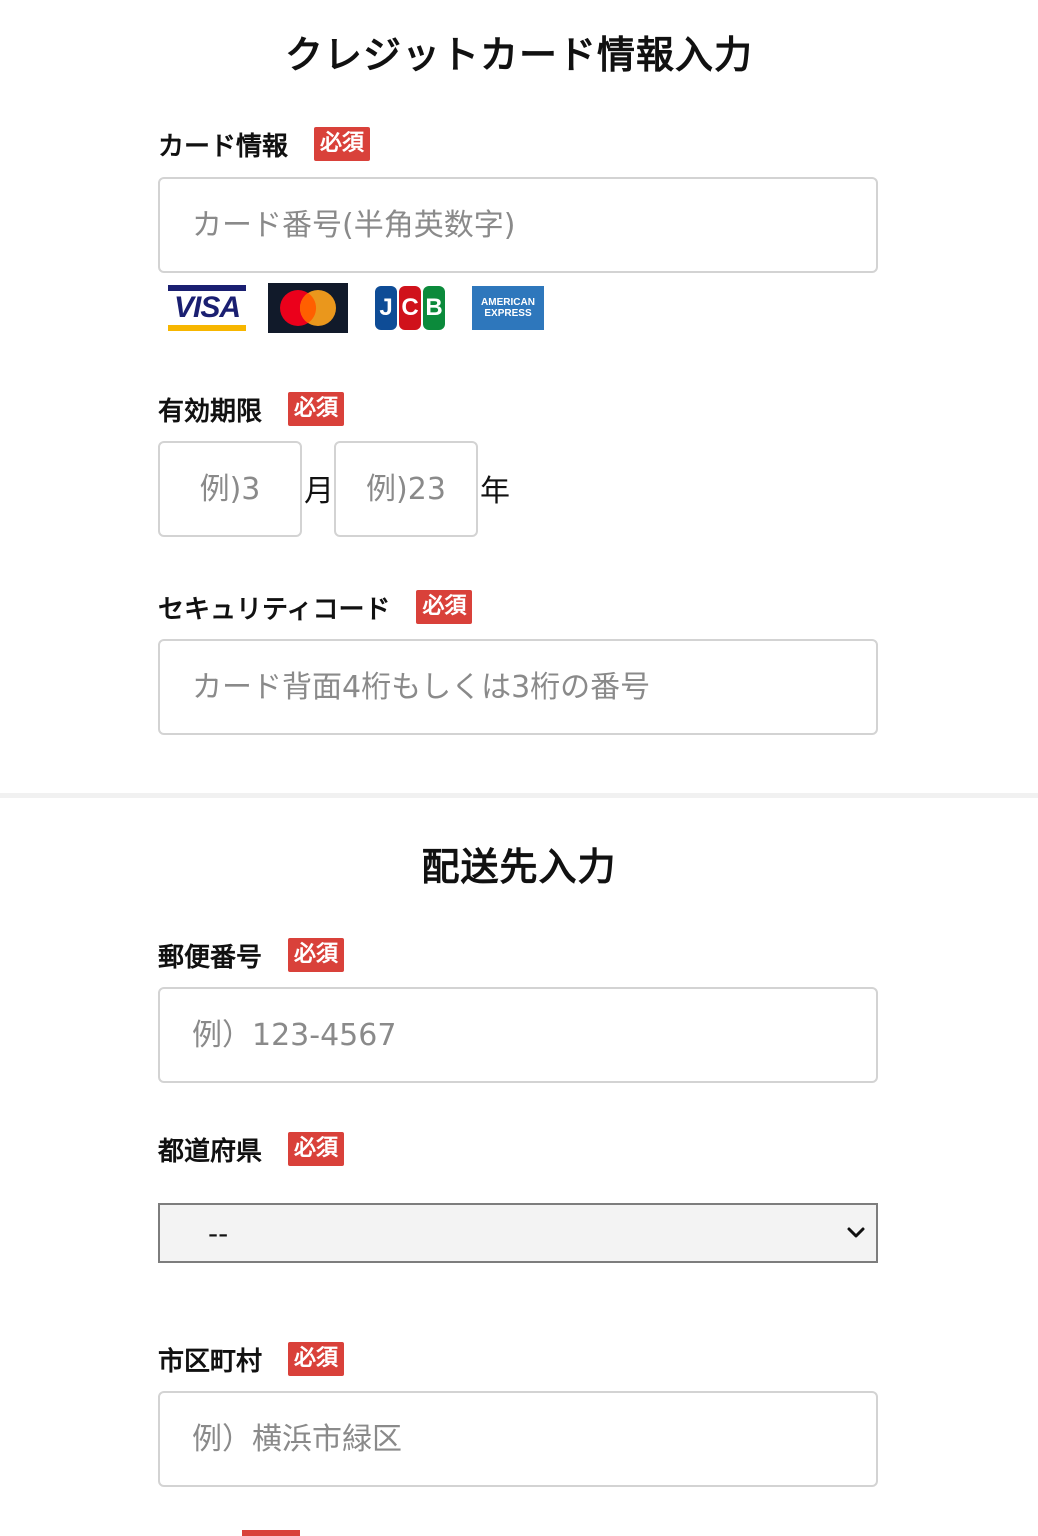  Describe the element at coordinates (230, 489) in the screenshot. I see `expiry-month-input` at that location.